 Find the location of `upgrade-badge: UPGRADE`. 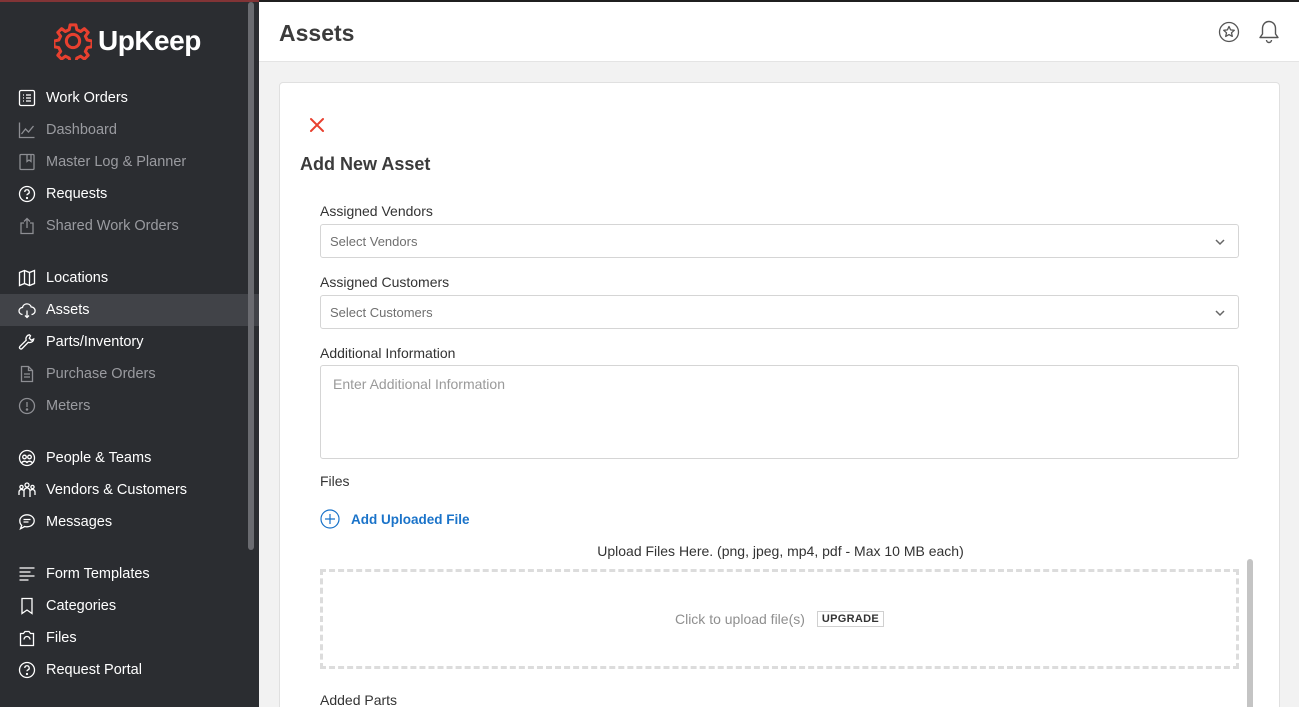

upgrade-badge: UPGRADE is located at coordinates (850, 619).